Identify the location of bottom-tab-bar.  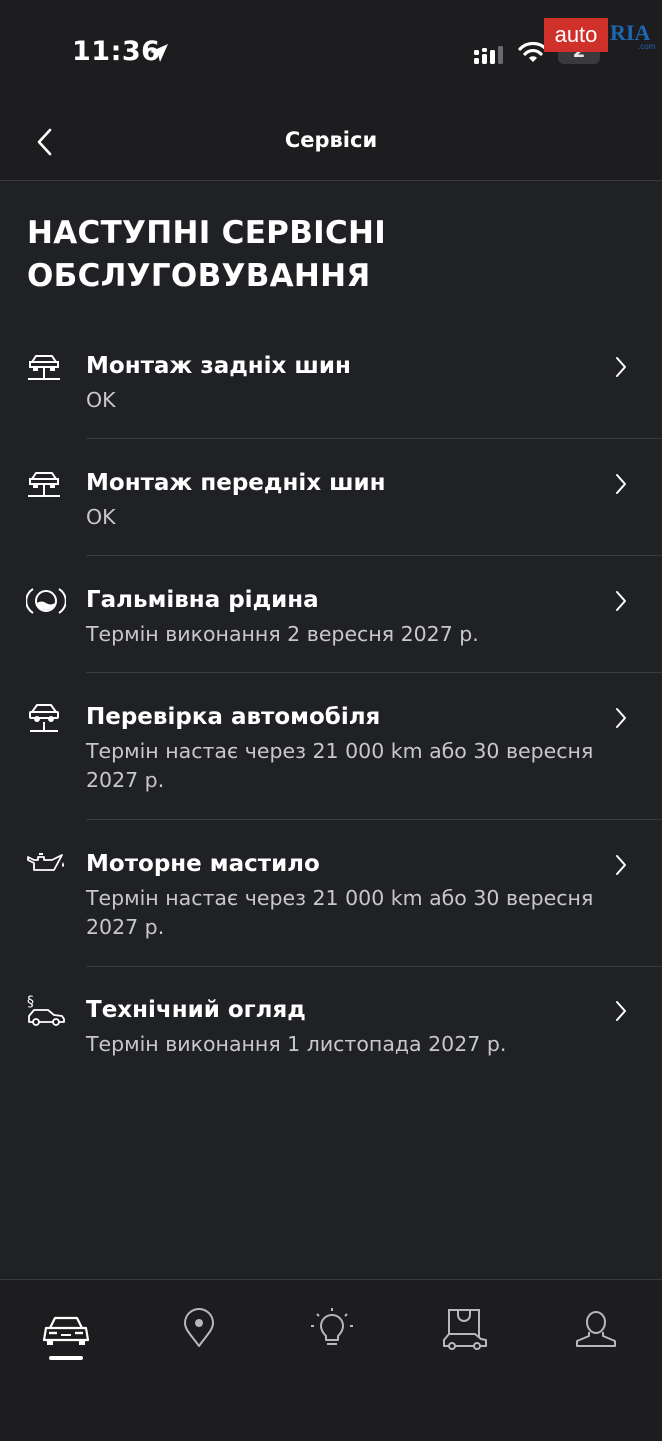
(331, 1360).